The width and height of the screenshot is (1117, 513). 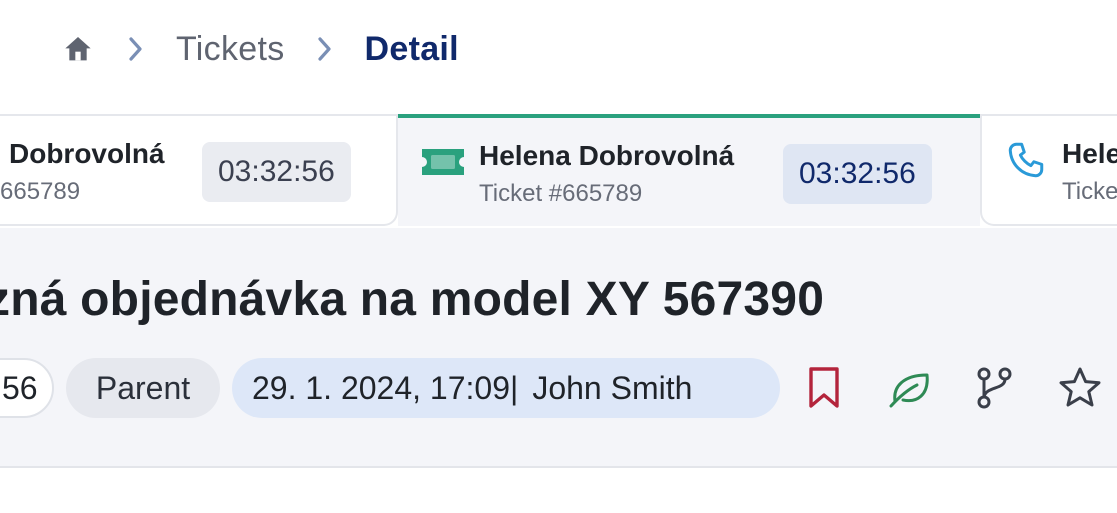 What do you see at coordinates (1089, 191) in the screenshot?
I see `tab-ticket-number: Ticke` at bounding box center [1089, 191].